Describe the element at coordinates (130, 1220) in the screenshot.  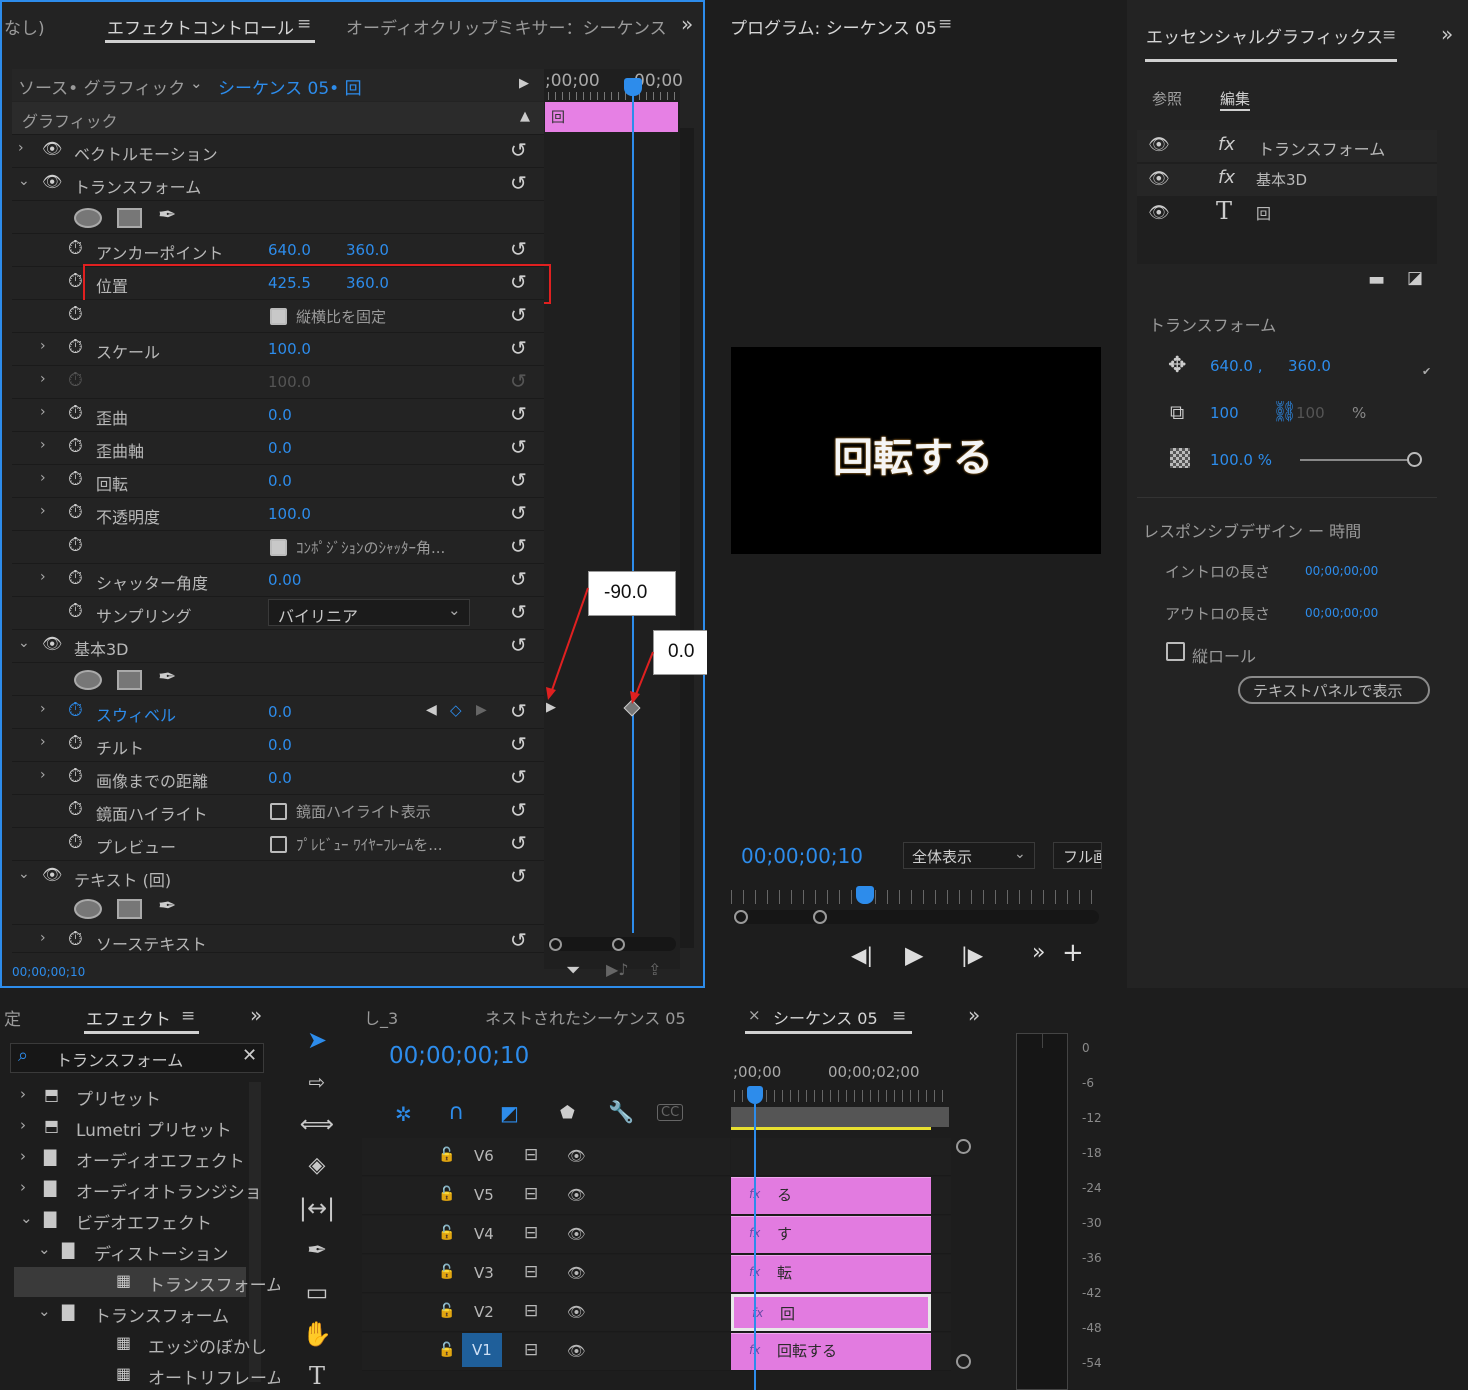
I see `effects-tree-item: ⌄ ▇ ビデオエフェクト` at that location.